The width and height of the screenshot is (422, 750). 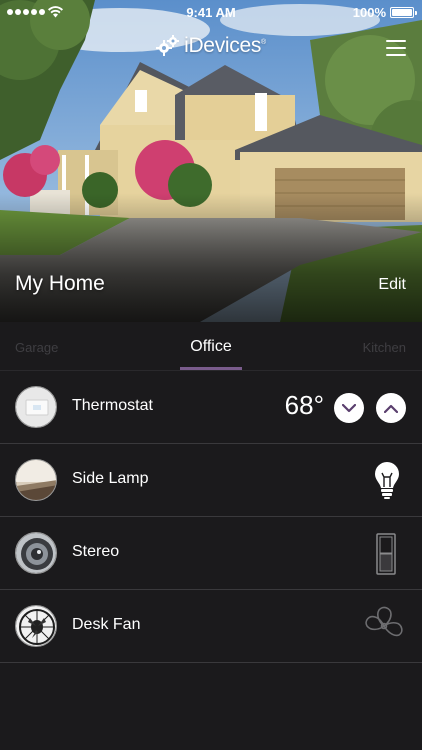 I want to click on list-item: Desk Fan, so click(x=211, y=626).